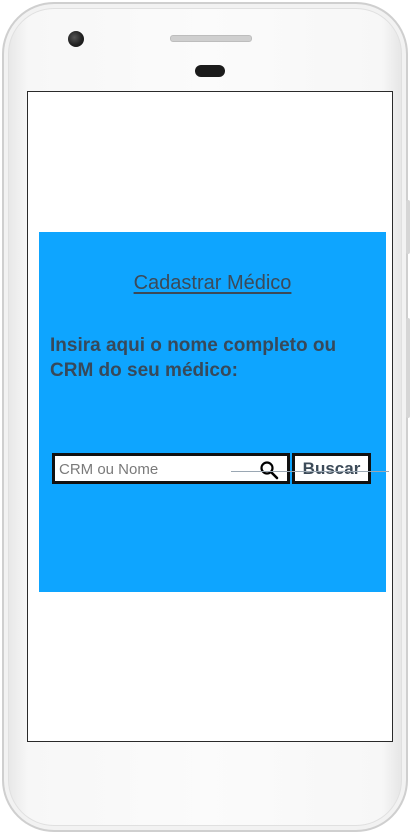 The image size is (412, 836). What do you see at coordinates (408, 368) in the screenshot?
I see `volume-button` at bounding box center [408, 368].